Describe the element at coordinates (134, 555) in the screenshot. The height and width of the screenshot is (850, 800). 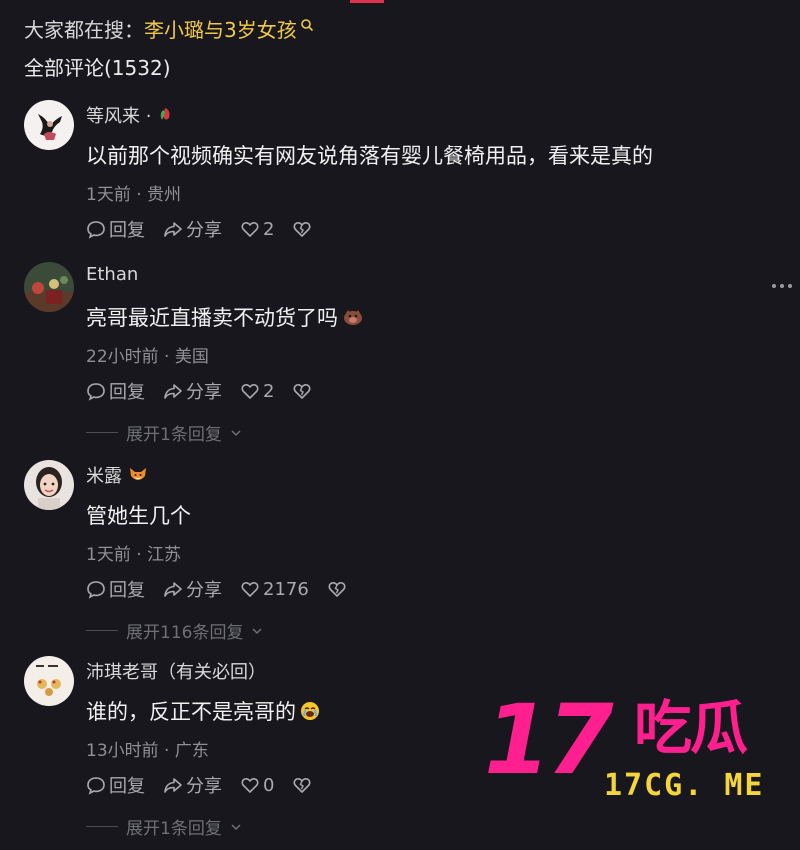
I see `comment-meta: 1天前 · 江苏` at that location.